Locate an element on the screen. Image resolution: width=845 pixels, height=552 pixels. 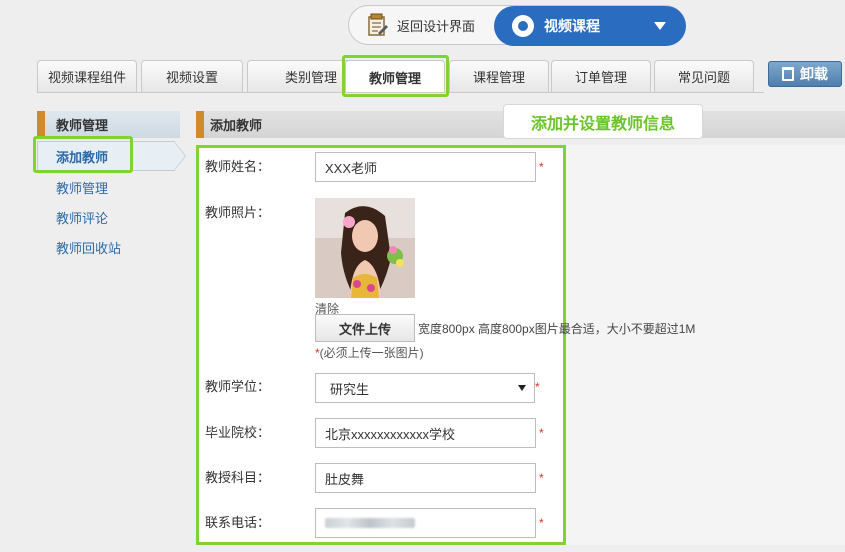
tab-label: 教师管理 is located at coordinates (394, 78).